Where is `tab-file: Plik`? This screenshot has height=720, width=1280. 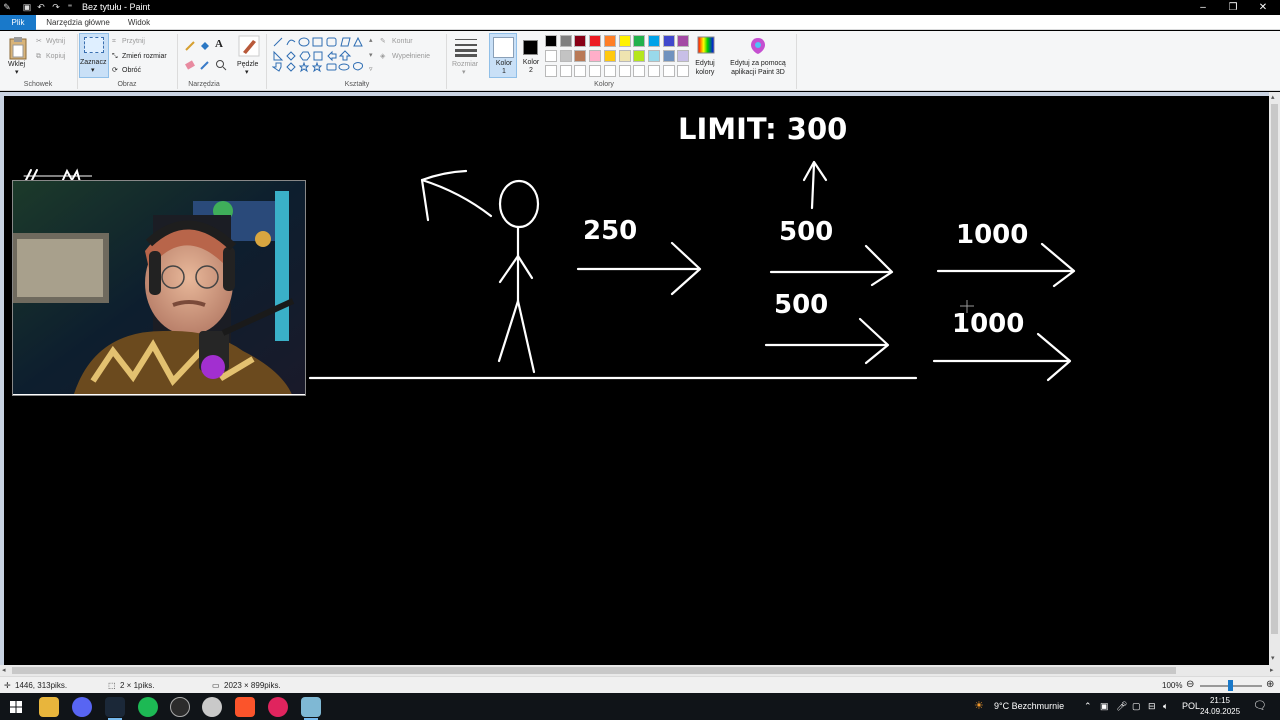 tab-file: Plik is located at coordinates (18, 22).